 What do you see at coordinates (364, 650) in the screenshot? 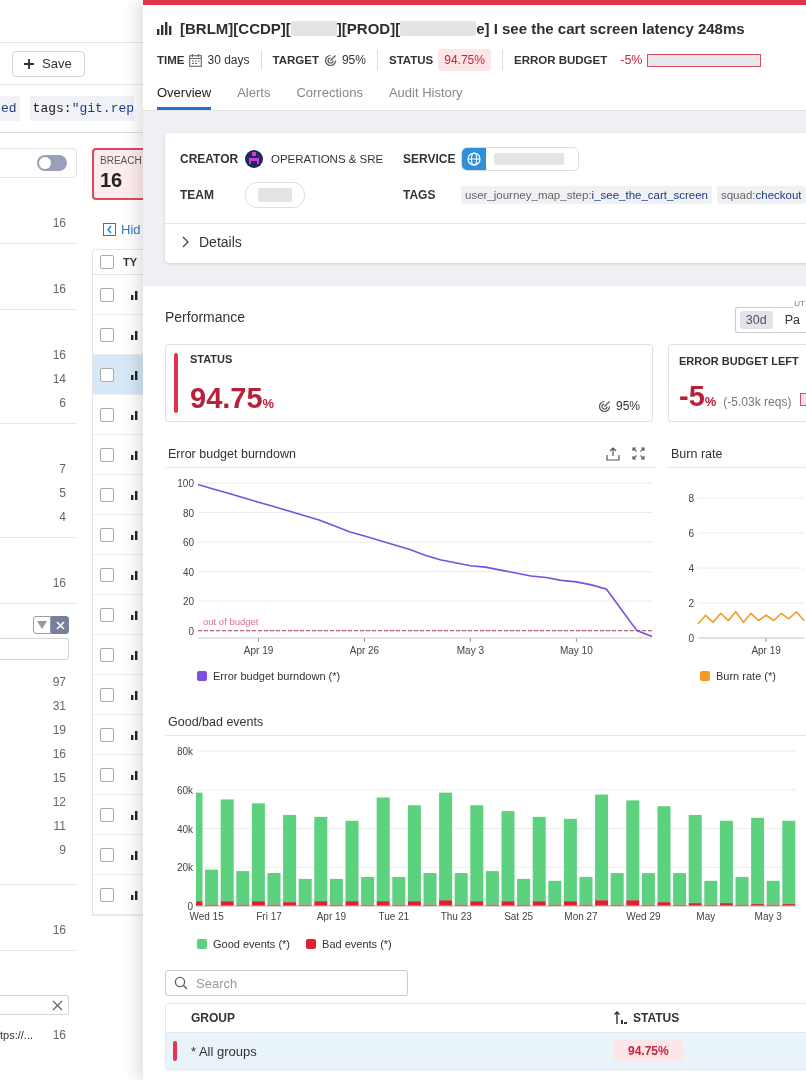
I see `axis-label: Apr 26` at bounding box center [364, 650].